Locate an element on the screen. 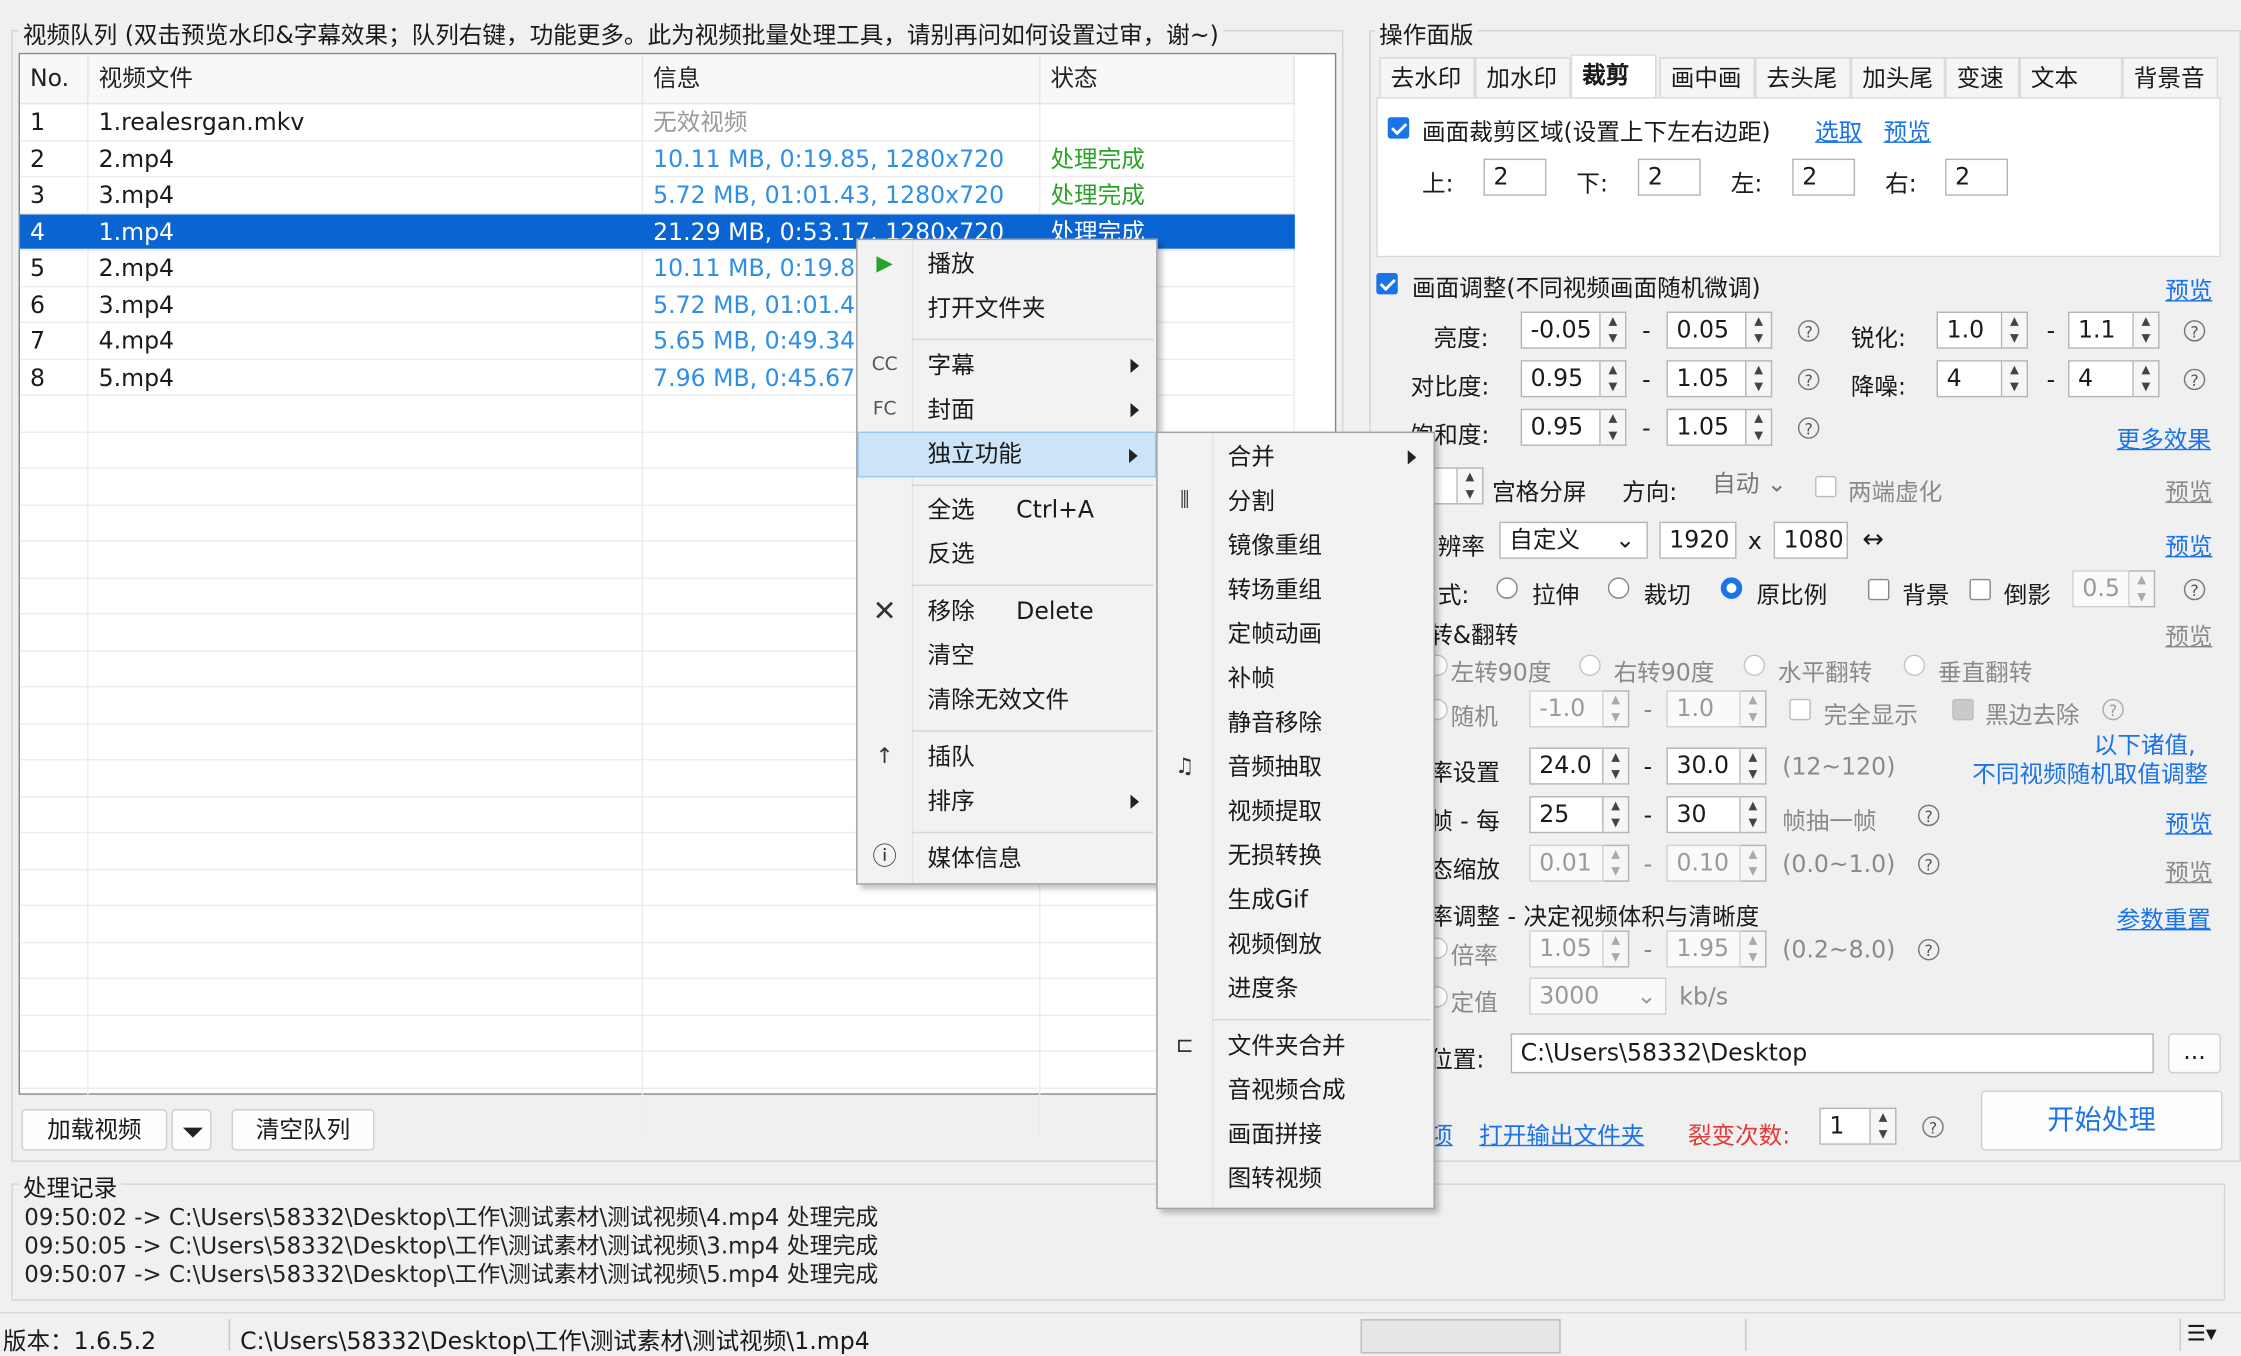 This screenshot has width=2241, height=1356. load-video-button: 加载视频 is located at coordinates (94, 1130).